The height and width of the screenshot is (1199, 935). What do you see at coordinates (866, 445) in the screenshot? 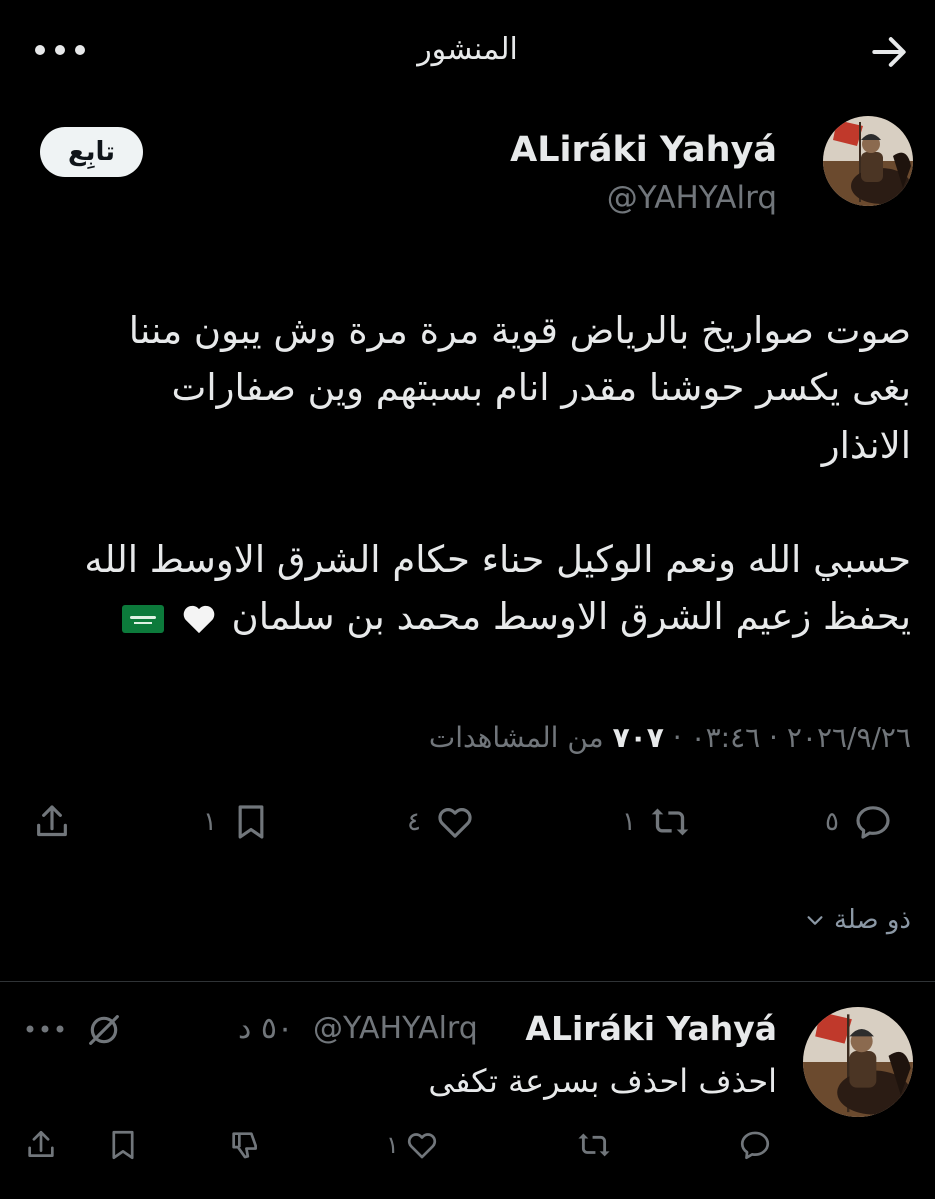
I see `tweet-line: الانذار` at bounding box center [866, 445].